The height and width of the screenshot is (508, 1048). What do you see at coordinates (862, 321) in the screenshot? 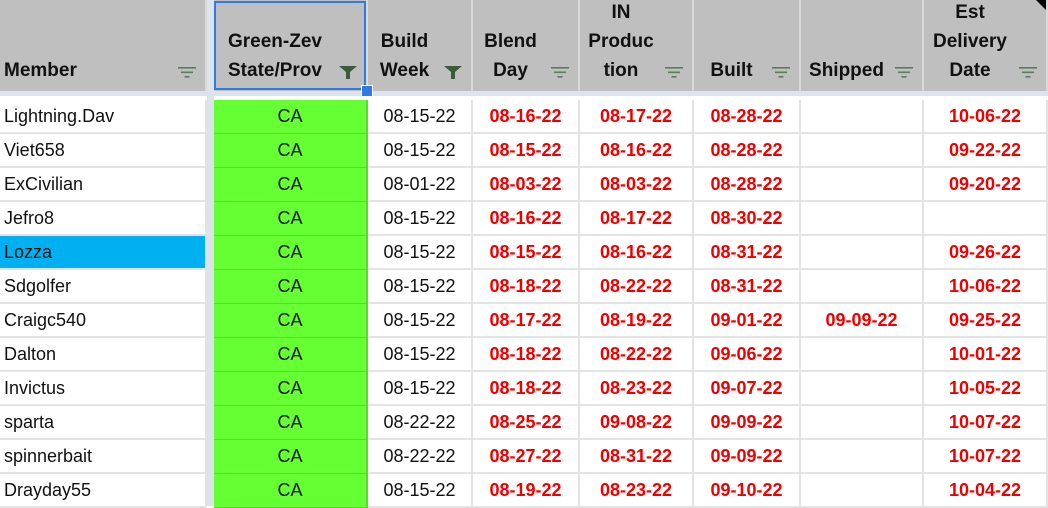
I see `cell-shipped: 09-09-22` at bounding box center [862, 321].